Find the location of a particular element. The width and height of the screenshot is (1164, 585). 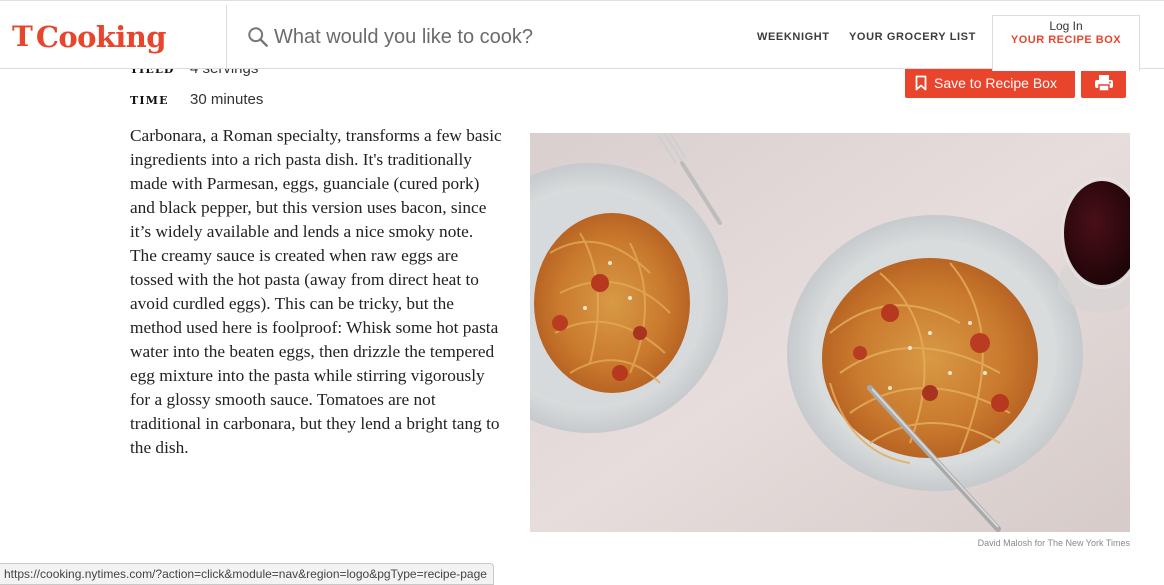

nyt-cooking-logo: T Cooking is located at coordinates (89, 37).